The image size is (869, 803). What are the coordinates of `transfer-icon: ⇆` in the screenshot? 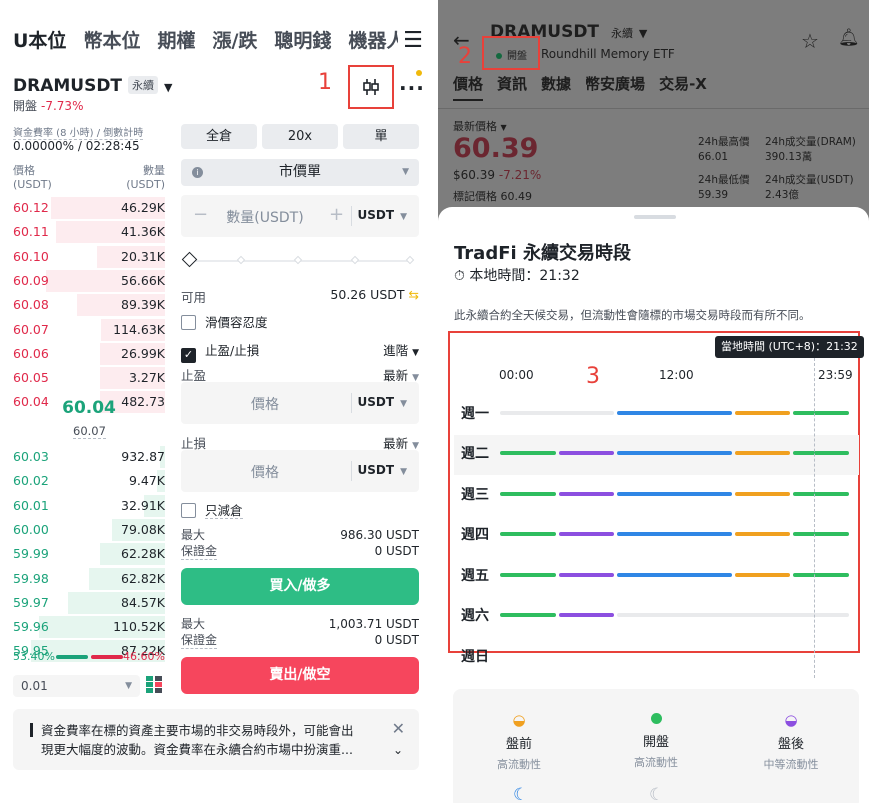 It's located at (414, 294).